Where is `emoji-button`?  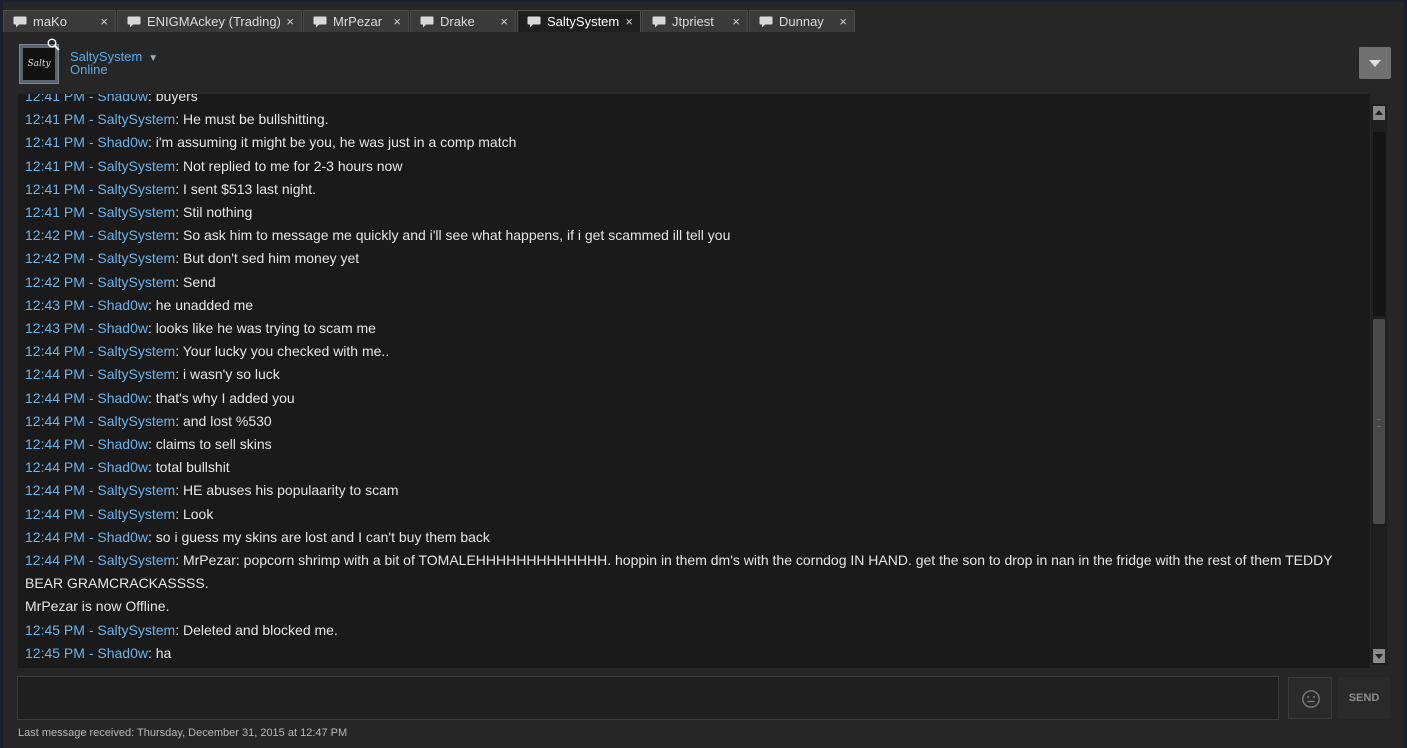
emoji-button is located at coordinates (1310, 698).